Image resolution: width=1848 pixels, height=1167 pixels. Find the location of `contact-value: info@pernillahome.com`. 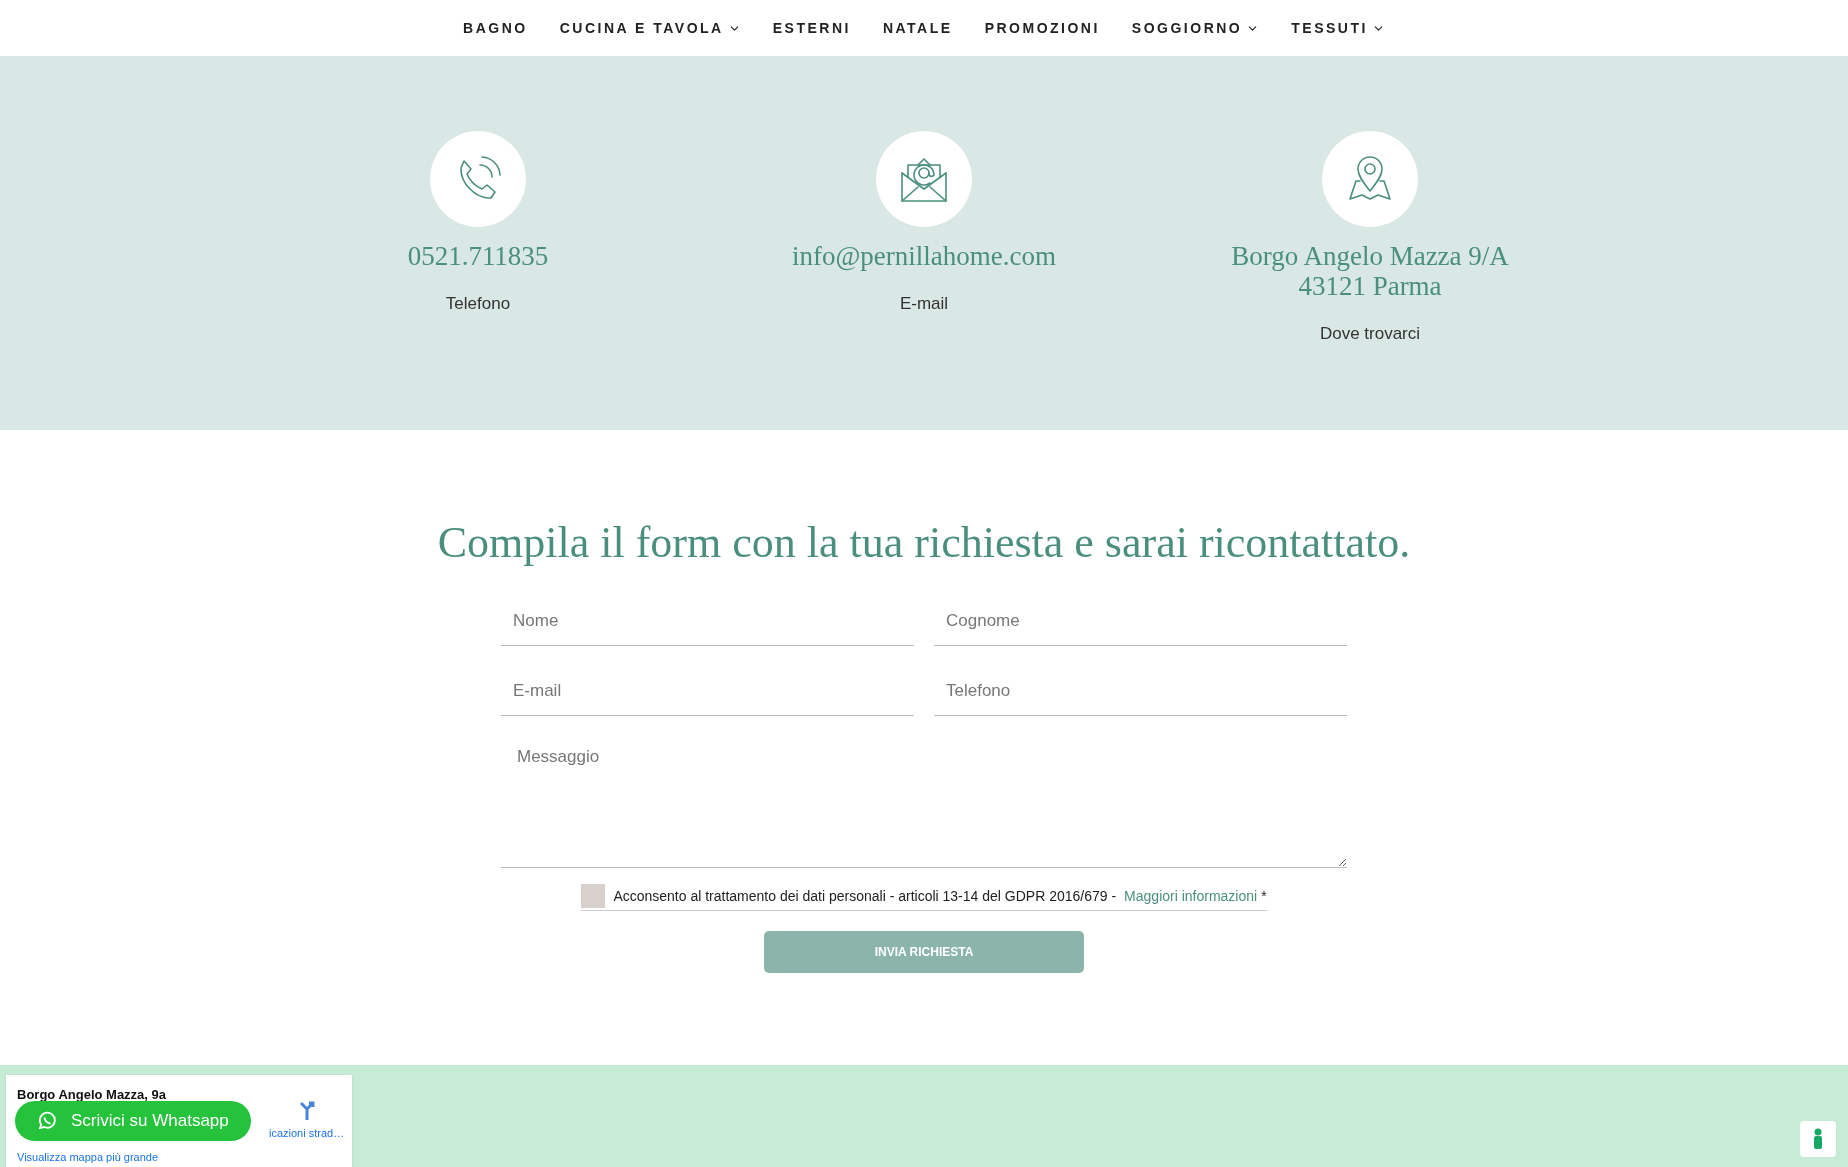

contact-value: info@pernillahome.com is located at coordinates (923, 256).